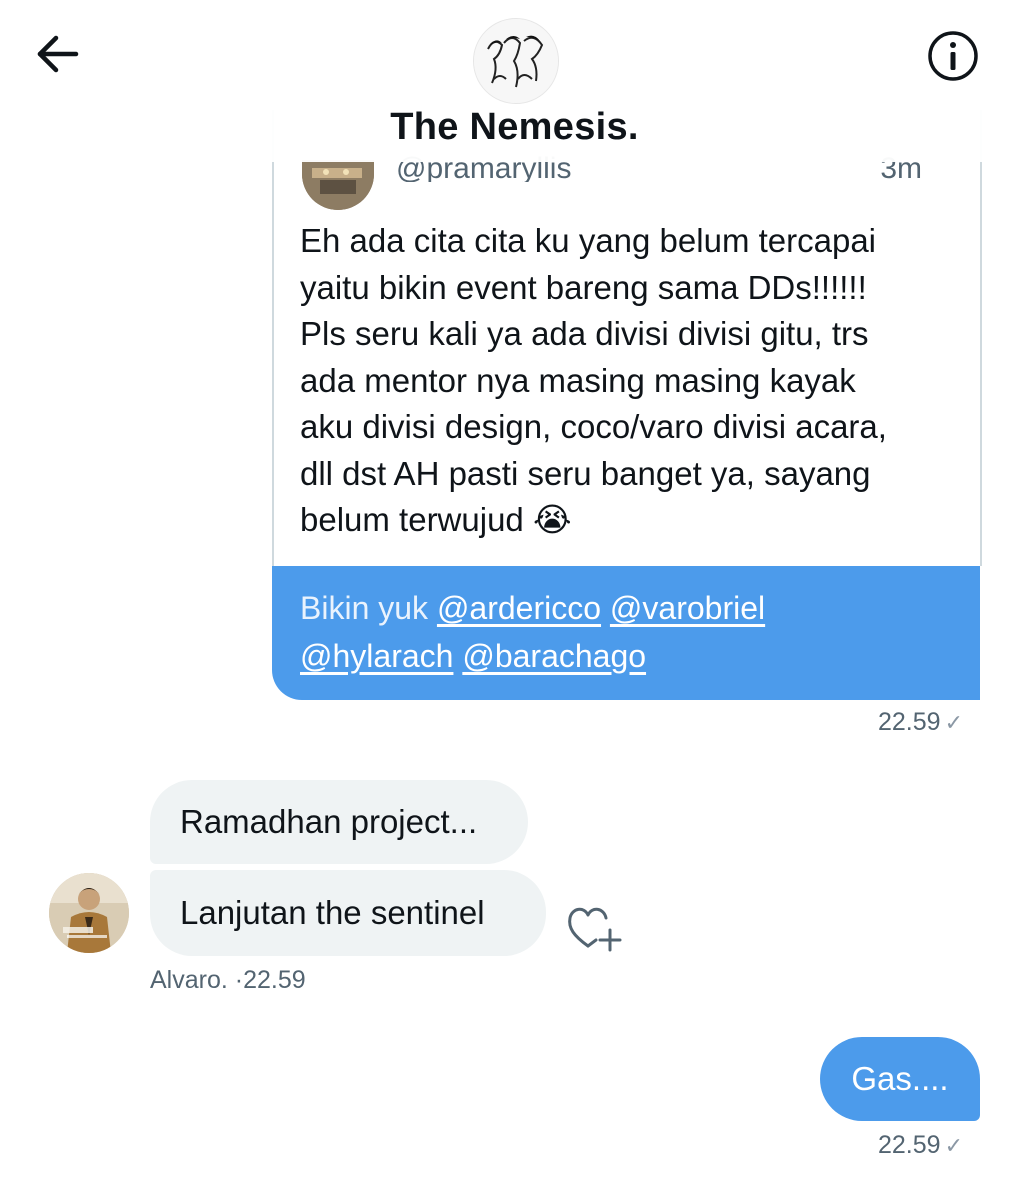 The width and height of the screenshot is (1029, 1200). What do you see at coordinates (595, 929) in the screenshot?
I see `heart-plus-icon` at bounding box center [595, 929].